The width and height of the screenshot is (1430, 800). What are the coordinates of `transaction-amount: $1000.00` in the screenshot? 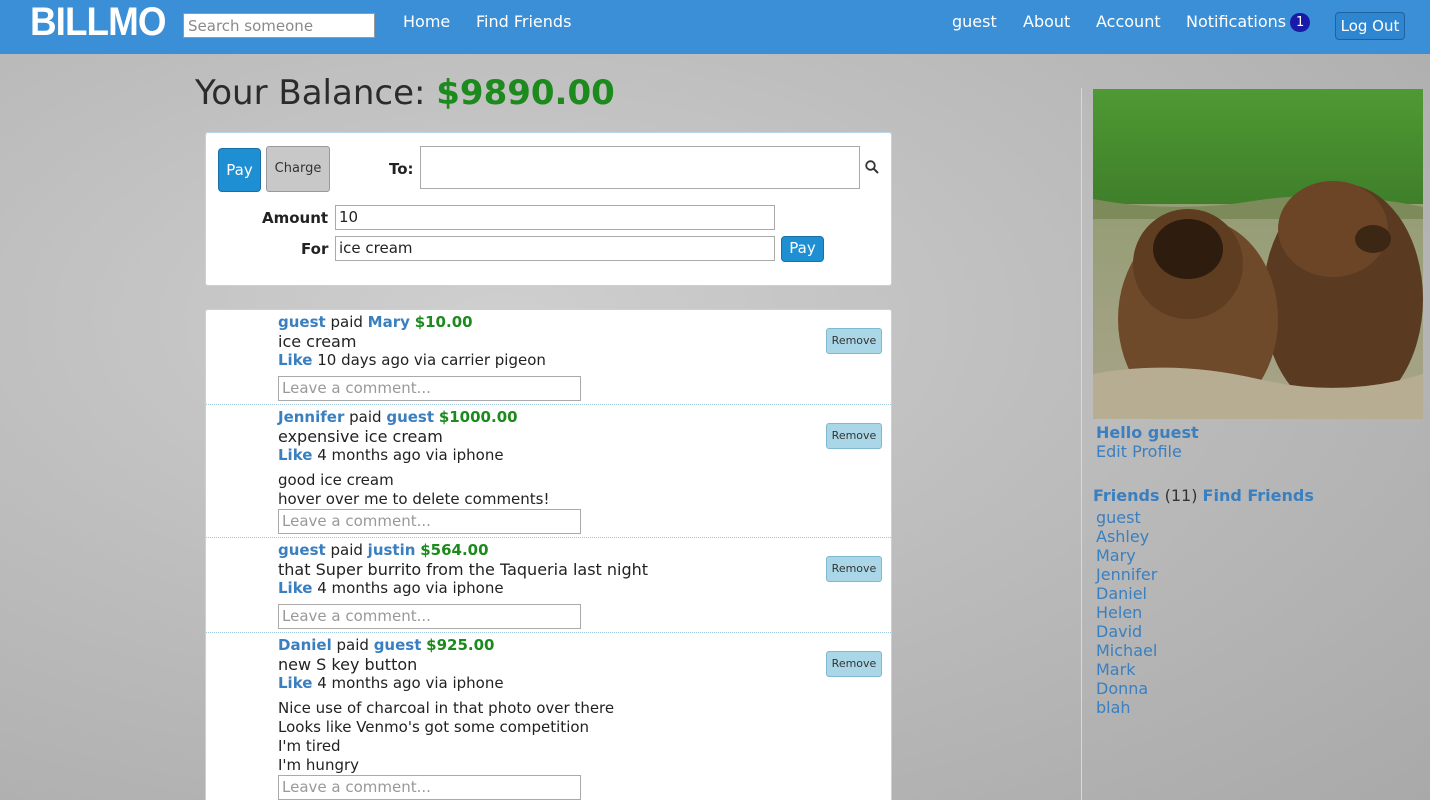 It's located at (478, 417).